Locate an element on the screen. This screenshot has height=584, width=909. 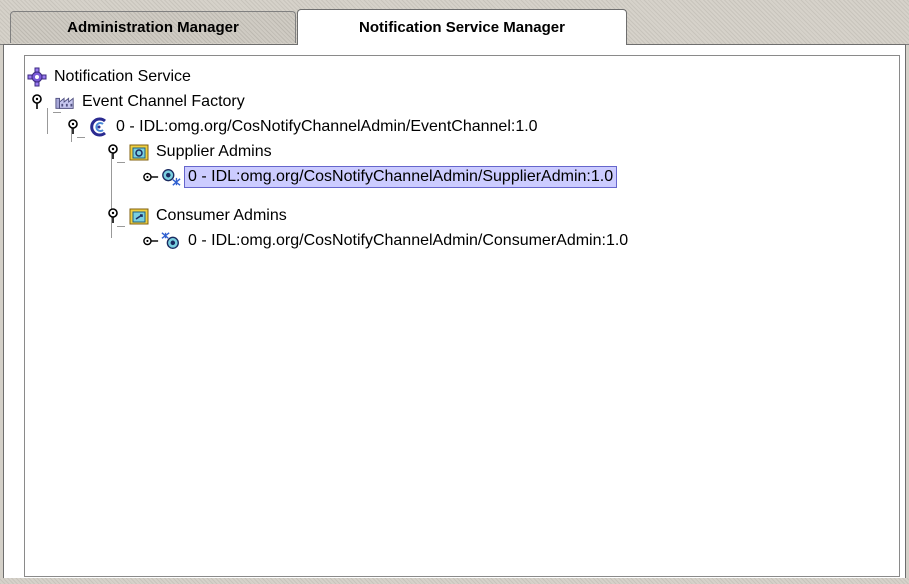
tree-node-event-channel-factory: Event Channel Factory is located at coordinates (138, 102).